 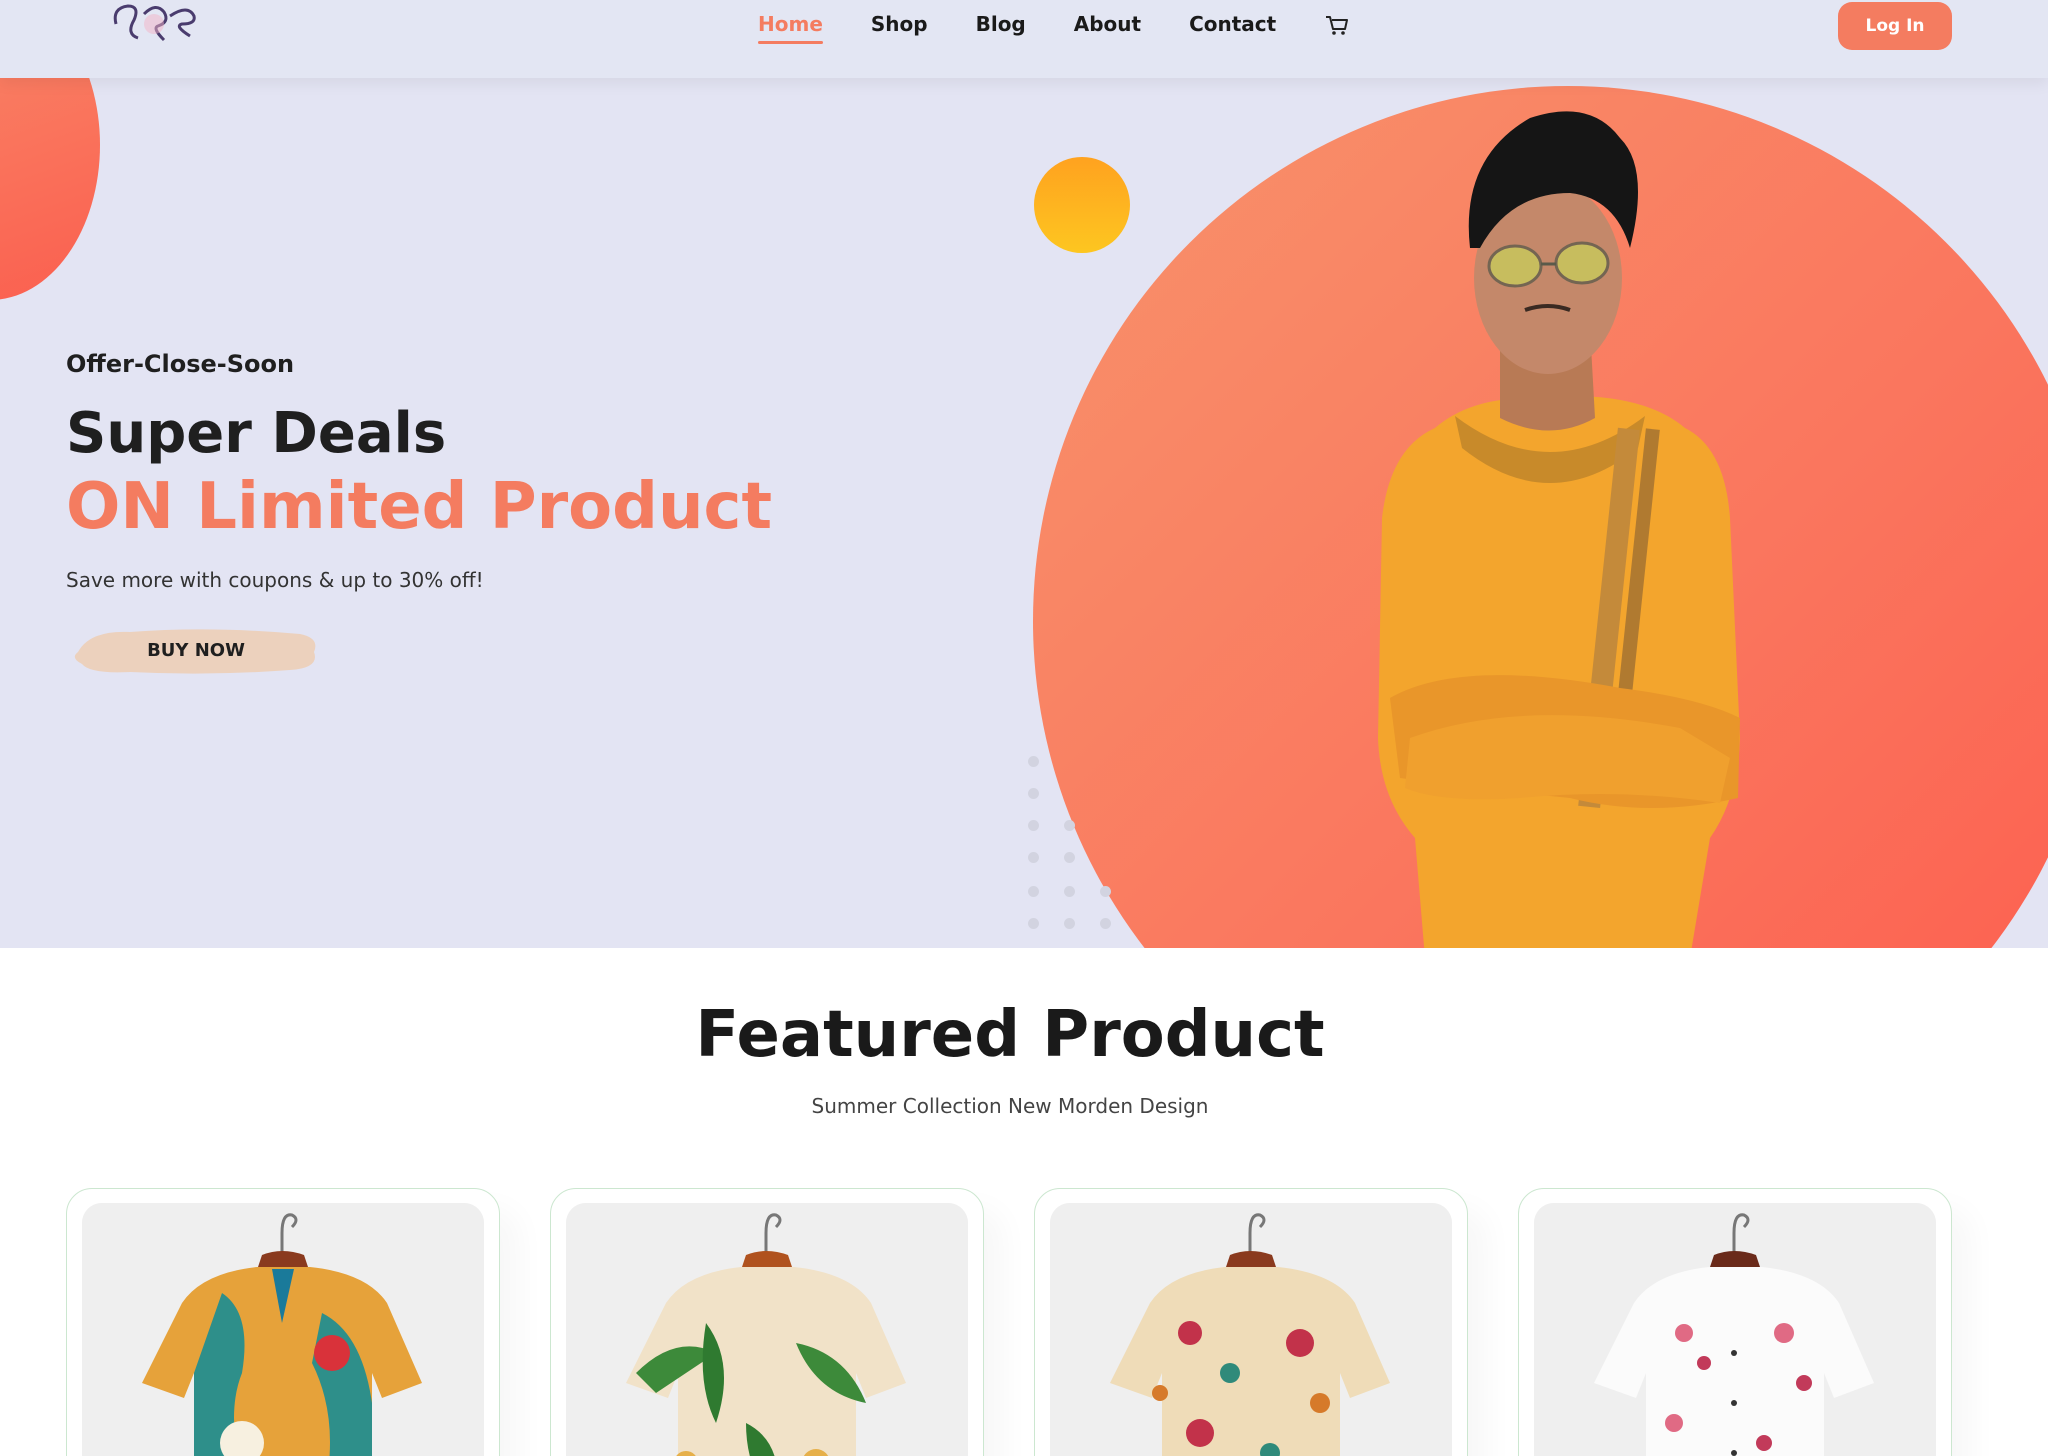 What do you see at coordinates (275, 580) in the screenshot?
I see `hero-subtitle: Save more with coupons & up to 30% off!` at bounding box center [275, 580].